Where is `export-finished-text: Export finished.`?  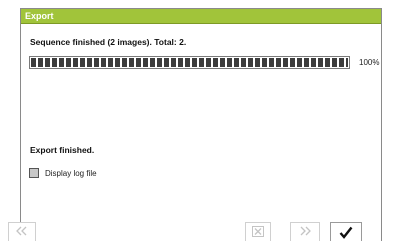
export-finished-text: Export finished. is located at coordinates (62, 150).